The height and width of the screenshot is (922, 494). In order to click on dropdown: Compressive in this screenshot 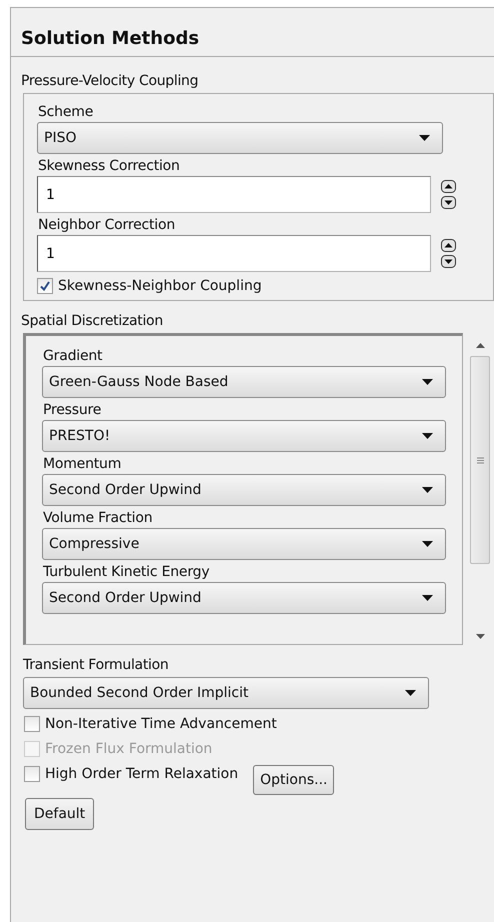, I will do `click(244, 544)`.